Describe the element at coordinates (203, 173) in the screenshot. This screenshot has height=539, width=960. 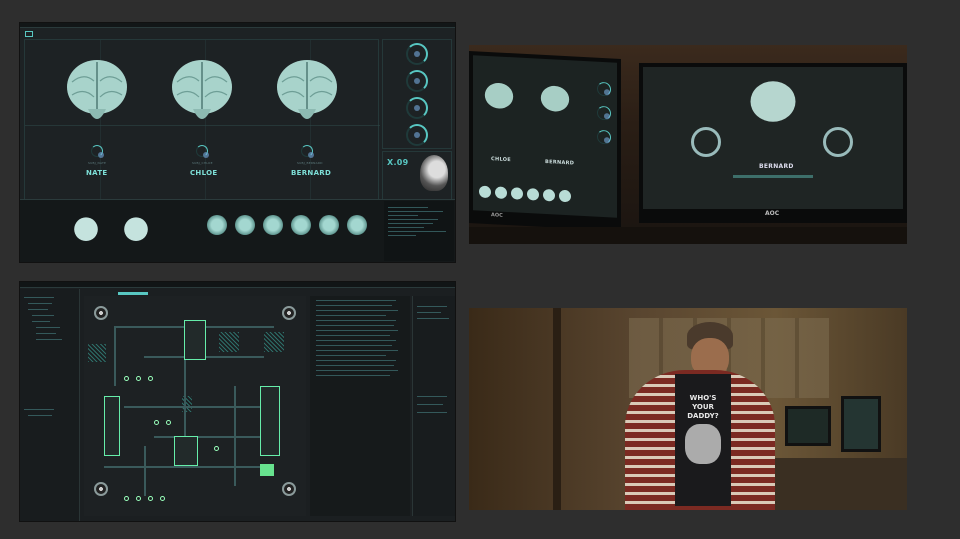
I see `subject-name-chloe: CHLOE` at that location.